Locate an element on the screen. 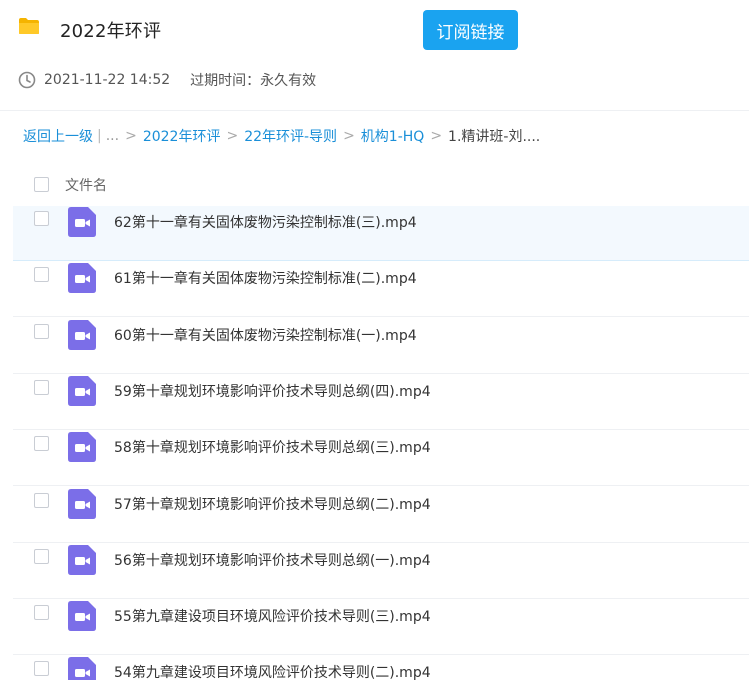  file-row: 58第十章规划环境影响评价技术导则总纲(三).mp4 is located at coordinates (381, 459).